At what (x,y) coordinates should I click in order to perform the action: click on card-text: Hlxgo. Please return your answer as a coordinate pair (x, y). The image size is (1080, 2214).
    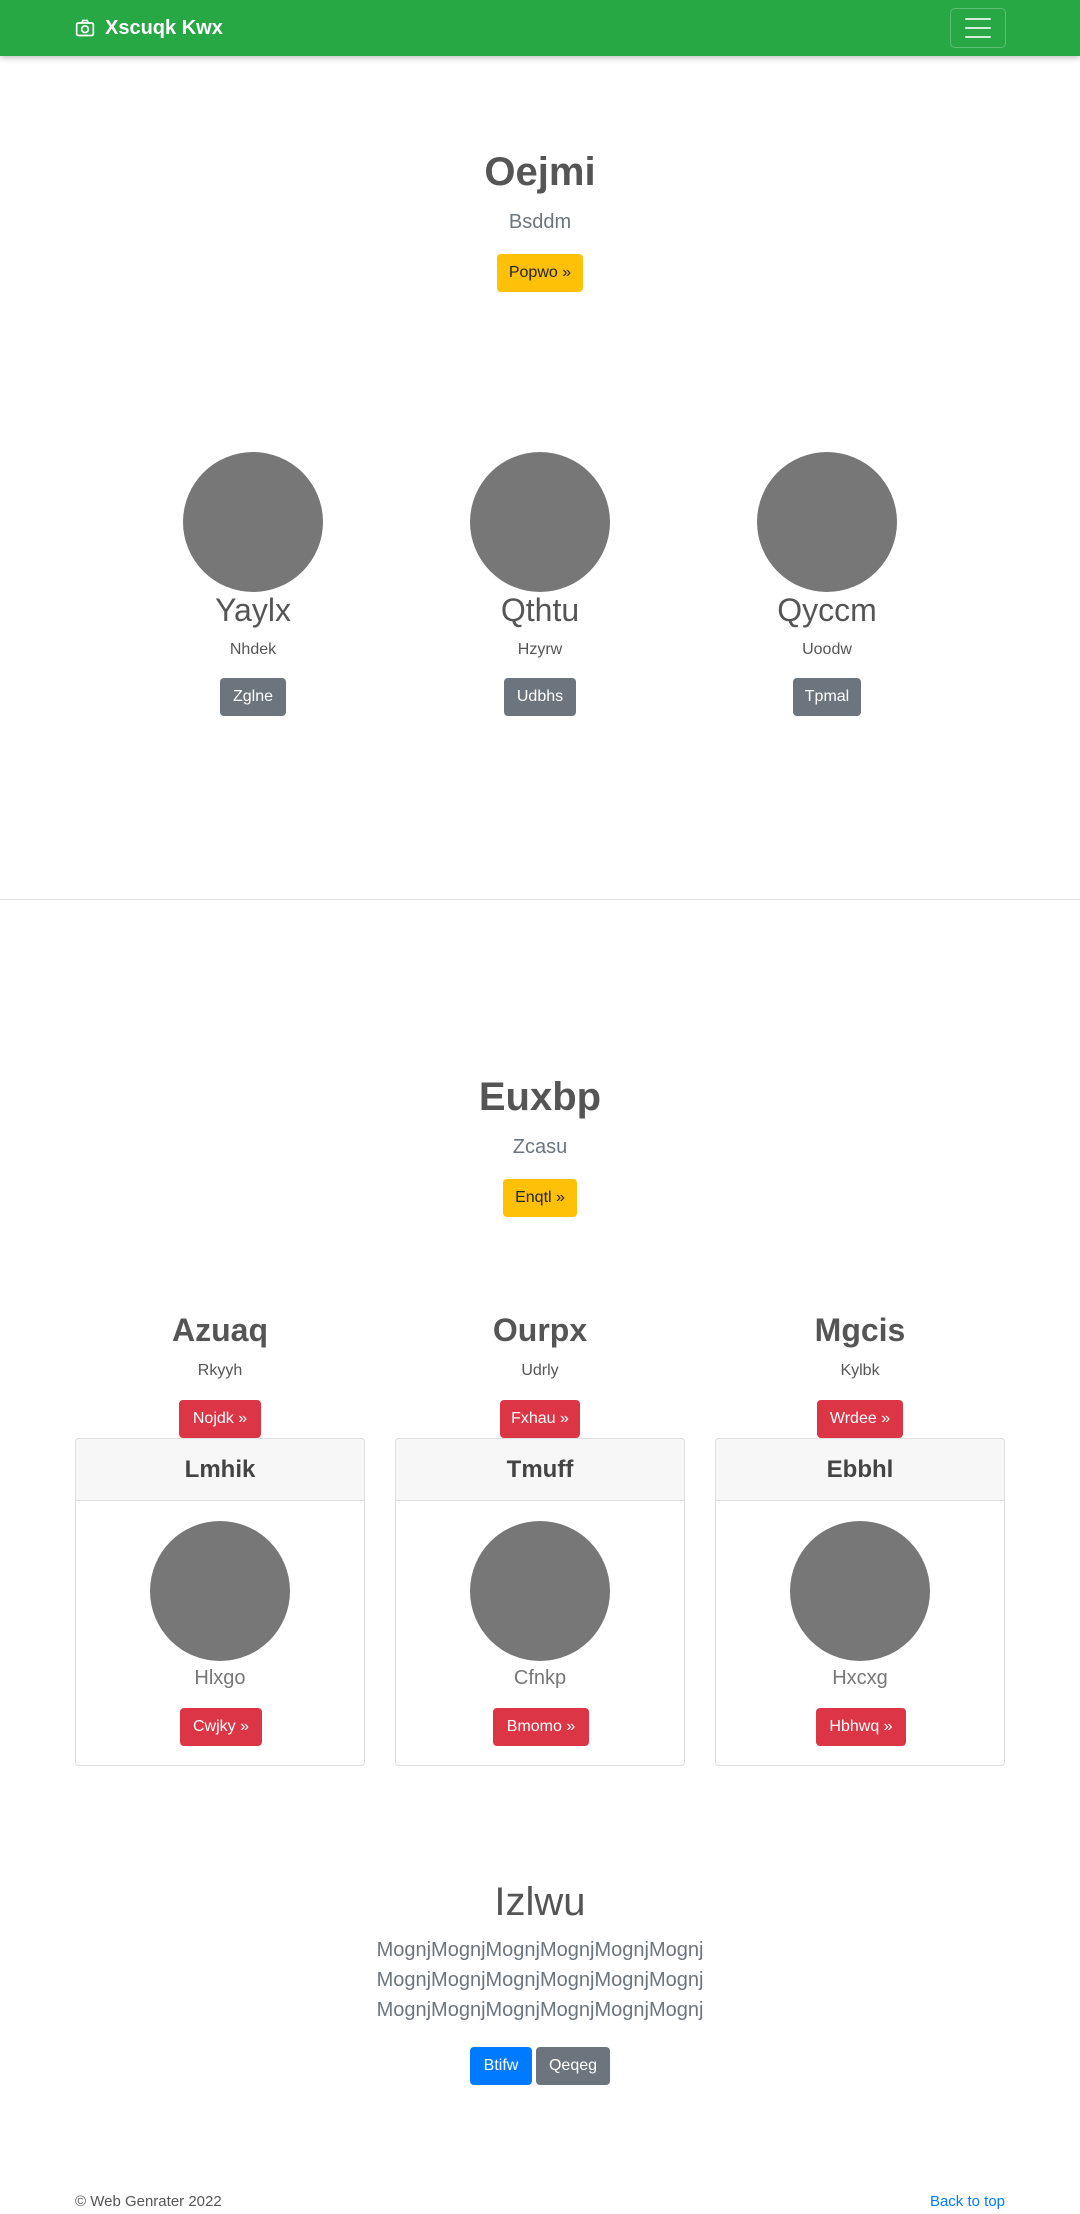
    Looking at the image, I should click on (220, 1678).